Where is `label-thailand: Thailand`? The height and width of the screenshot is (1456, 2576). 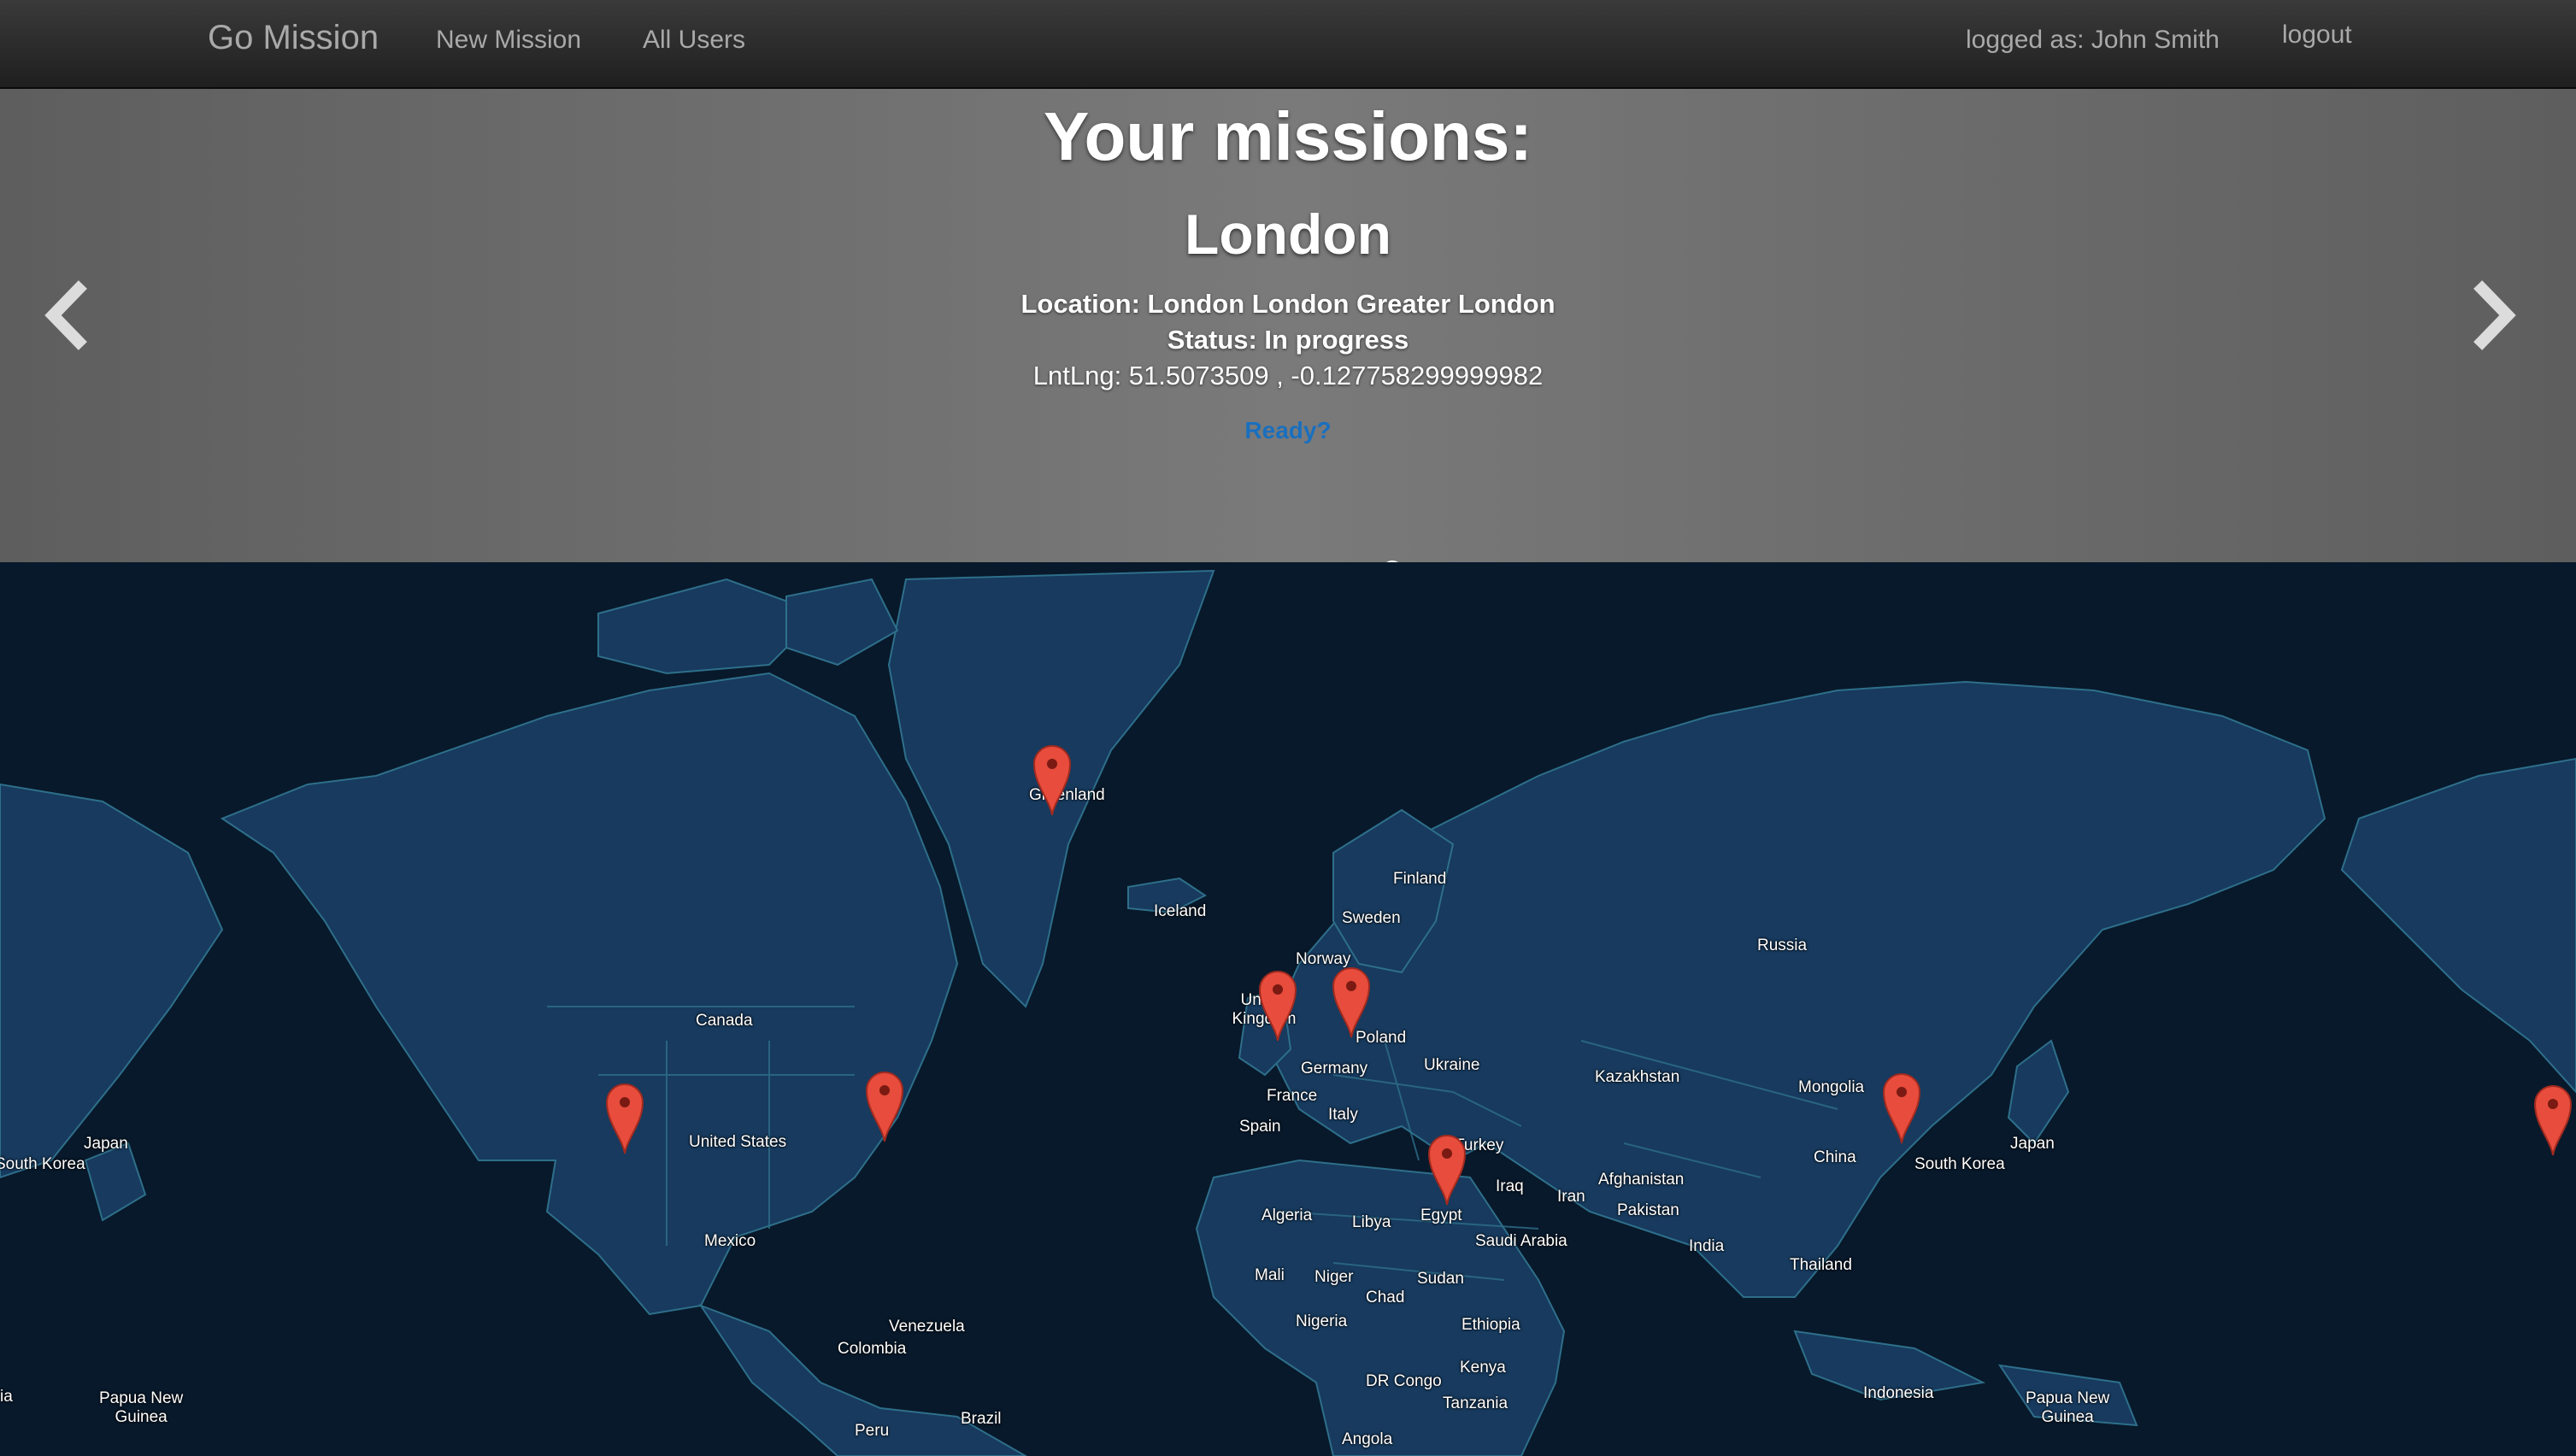
label-thailand: Thailand is located at coordinates (1821, 1265).